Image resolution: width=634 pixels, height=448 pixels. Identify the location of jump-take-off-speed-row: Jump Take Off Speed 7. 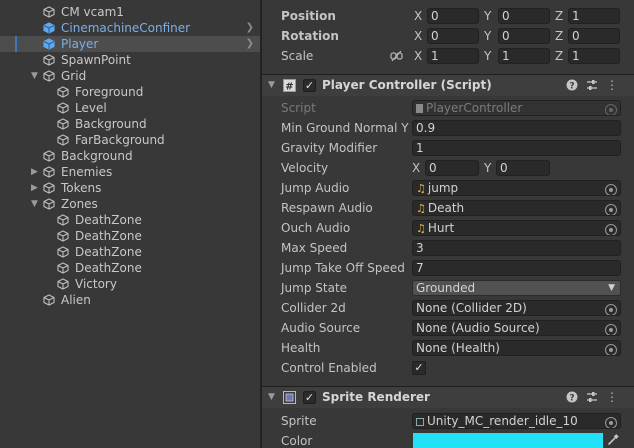
(448, 268).